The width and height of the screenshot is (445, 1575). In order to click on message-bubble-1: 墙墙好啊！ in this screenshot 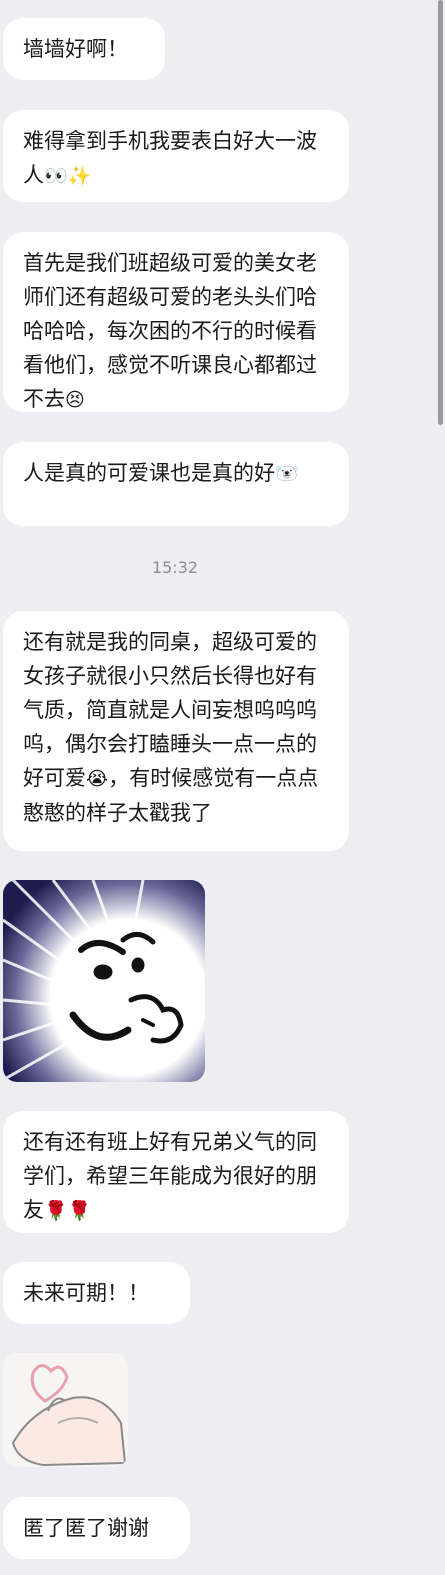, I will do `click(84, 49)`.